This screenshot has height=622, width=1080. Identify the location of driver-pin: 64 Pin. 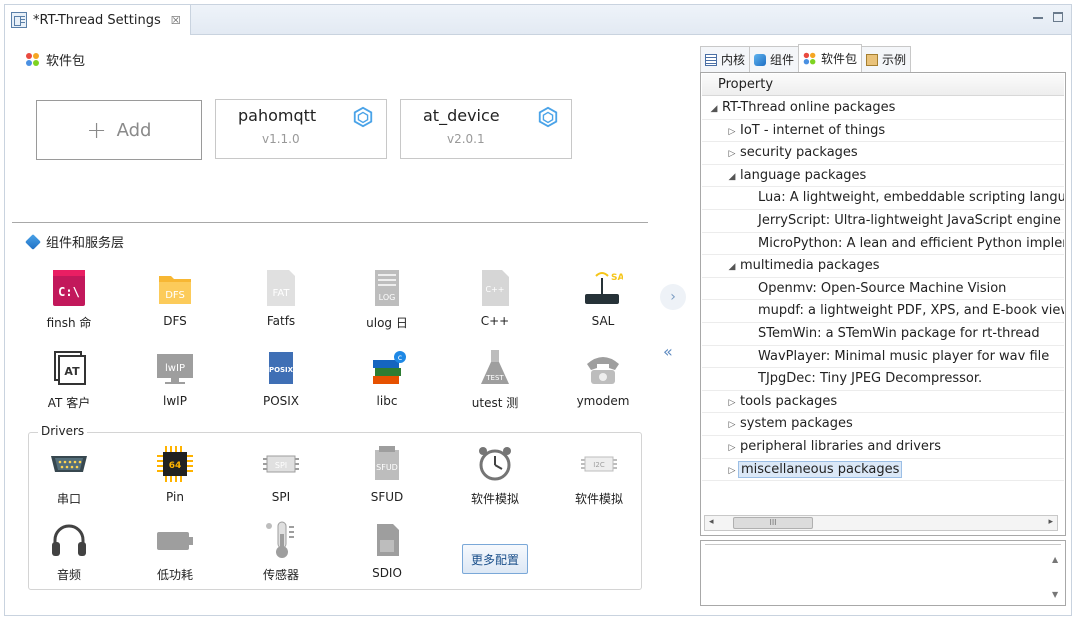
(175, 479).